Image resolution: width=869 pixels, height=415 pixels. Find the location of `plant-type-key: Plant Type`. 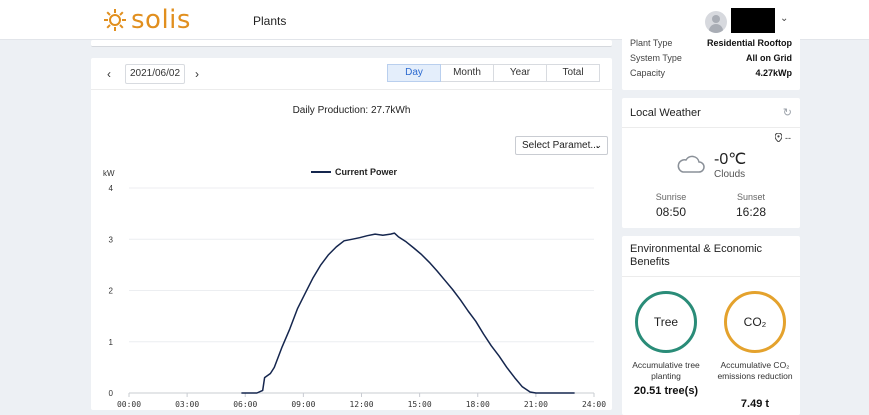

plant-type-key: Plant Type is located at coordinates (651, 43).